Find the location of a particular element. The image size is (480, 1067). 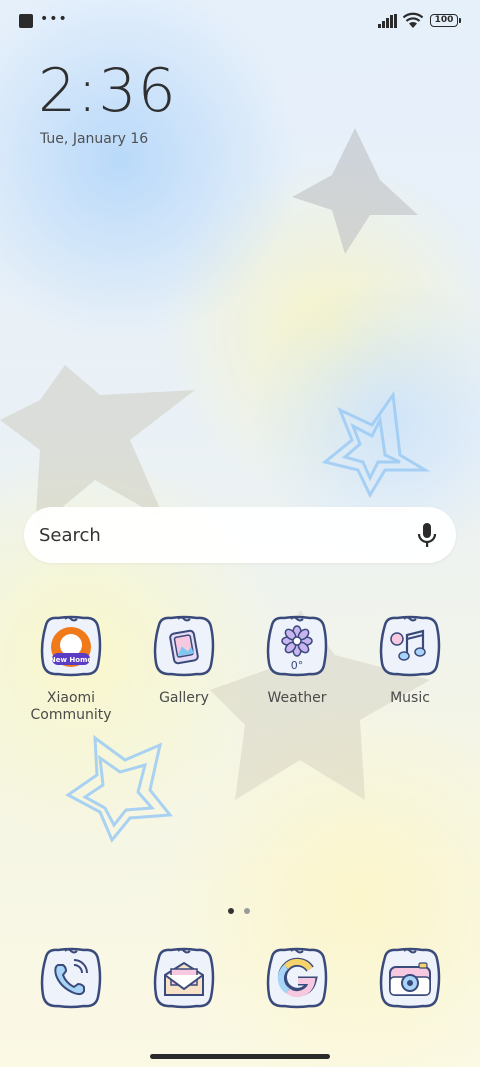

app-notification-icon is located at coordinates (26, 21).